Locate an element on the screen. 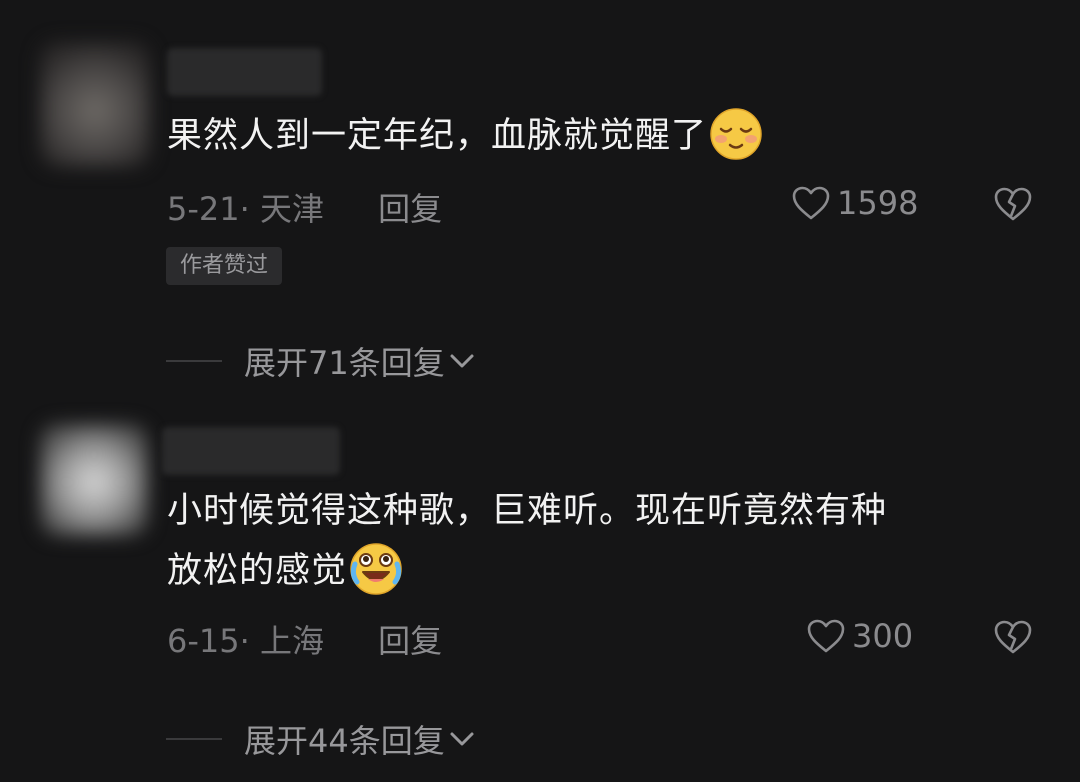 Image resolution: width=1080 pixels, height=782 pixels. comment-date: 6-15 is located at coordinates (203, 641).